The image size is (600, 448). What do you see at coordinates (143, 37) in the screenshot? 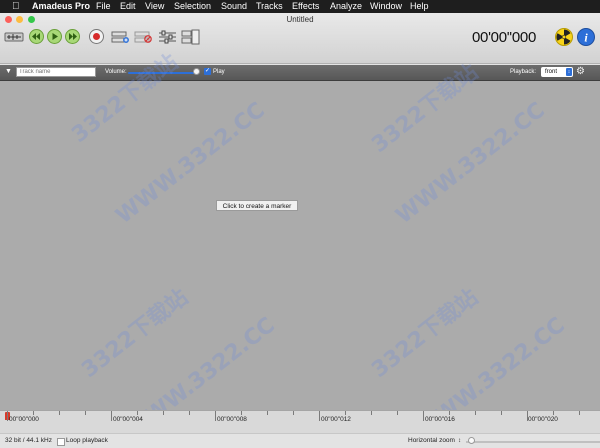
I see `delete-track-icon` at bounding box center [143, 37].